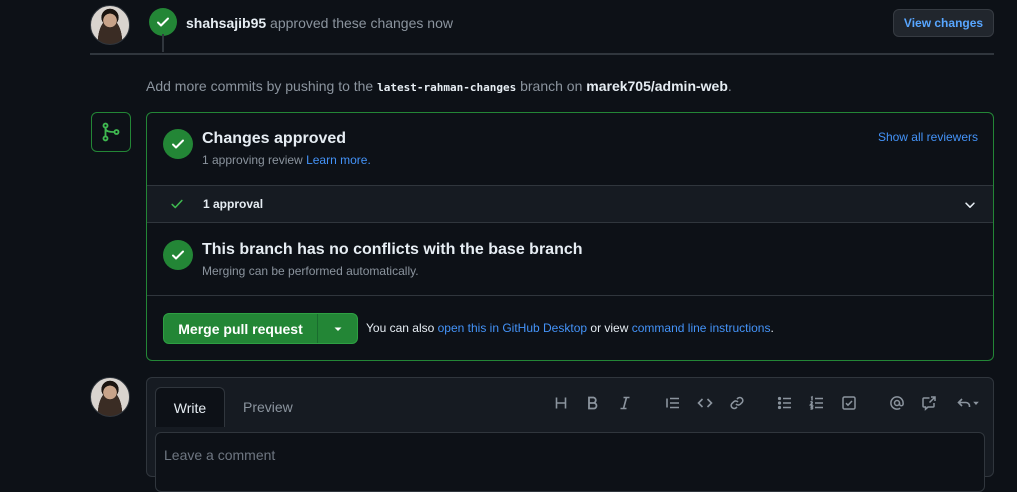 This screenshot has height=492, width=1017. I want to click on current-user-avatar, so click(110, 397).